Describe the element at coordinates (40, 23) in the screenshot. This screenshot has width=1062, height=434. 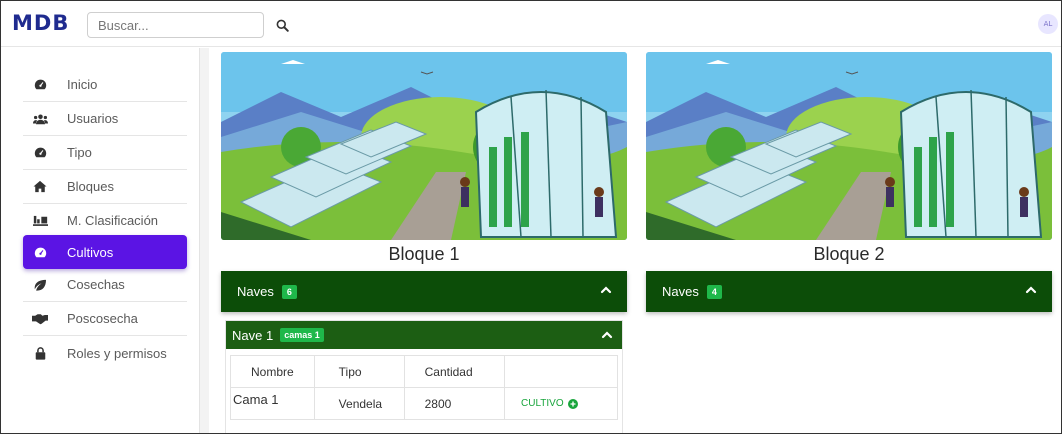
I see `app-logo: MDB` at that location.